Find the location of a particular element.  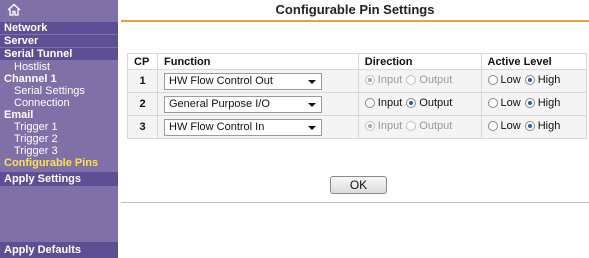

column-header-direction: Direction is located at coordinates (419, 61).